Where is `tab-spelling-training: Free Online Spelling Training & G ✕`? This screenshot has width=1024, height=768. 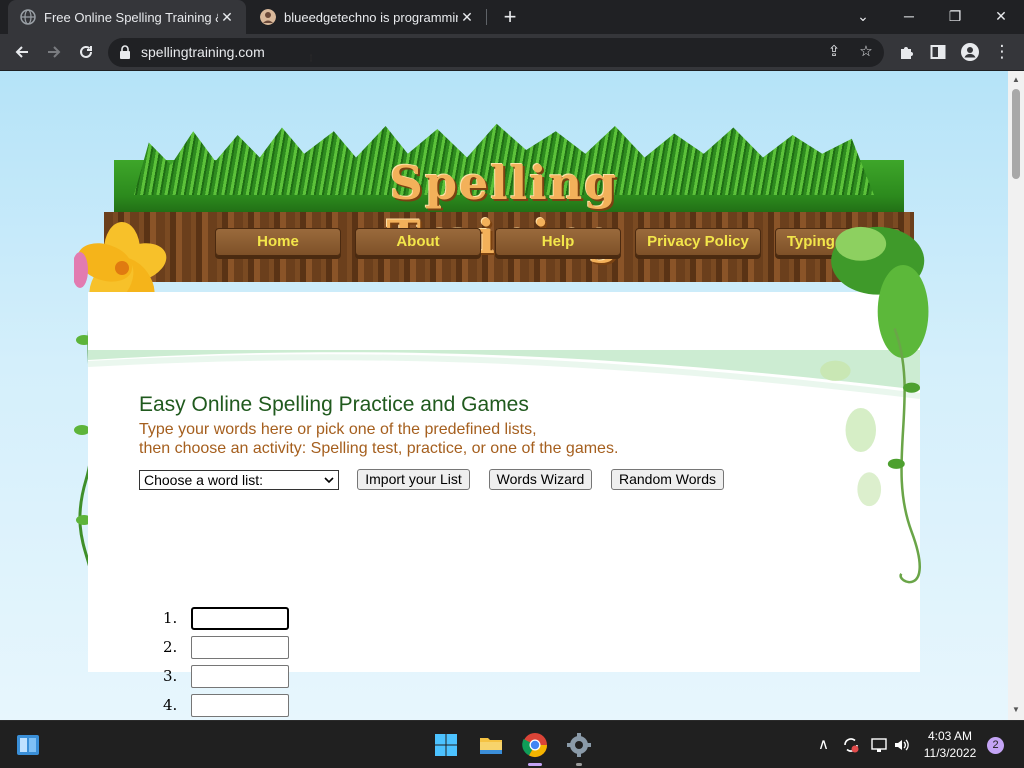 tab-spelling-training: Free Online Spelling Training & G ✕ is located at coordinates (127, 17).